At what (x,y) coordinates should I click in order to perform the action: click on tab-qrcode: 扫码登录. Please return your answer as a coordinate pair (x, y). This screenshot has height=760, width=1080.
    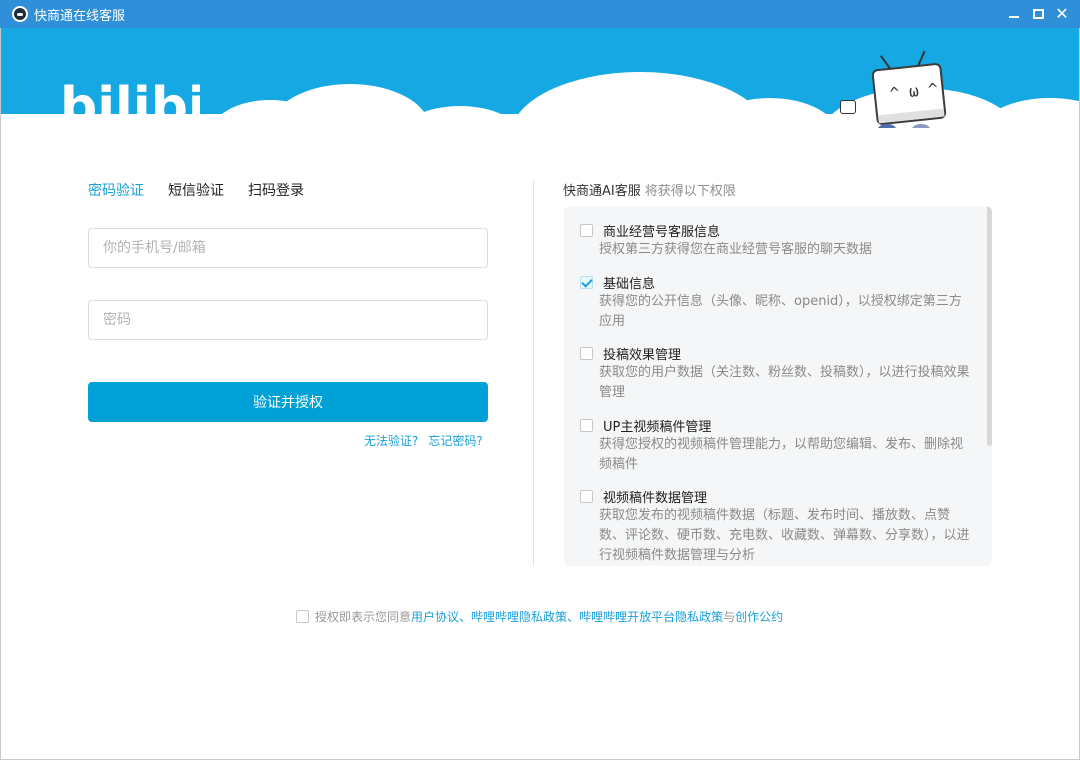
    Looking at the image, I should click on (276, 190).